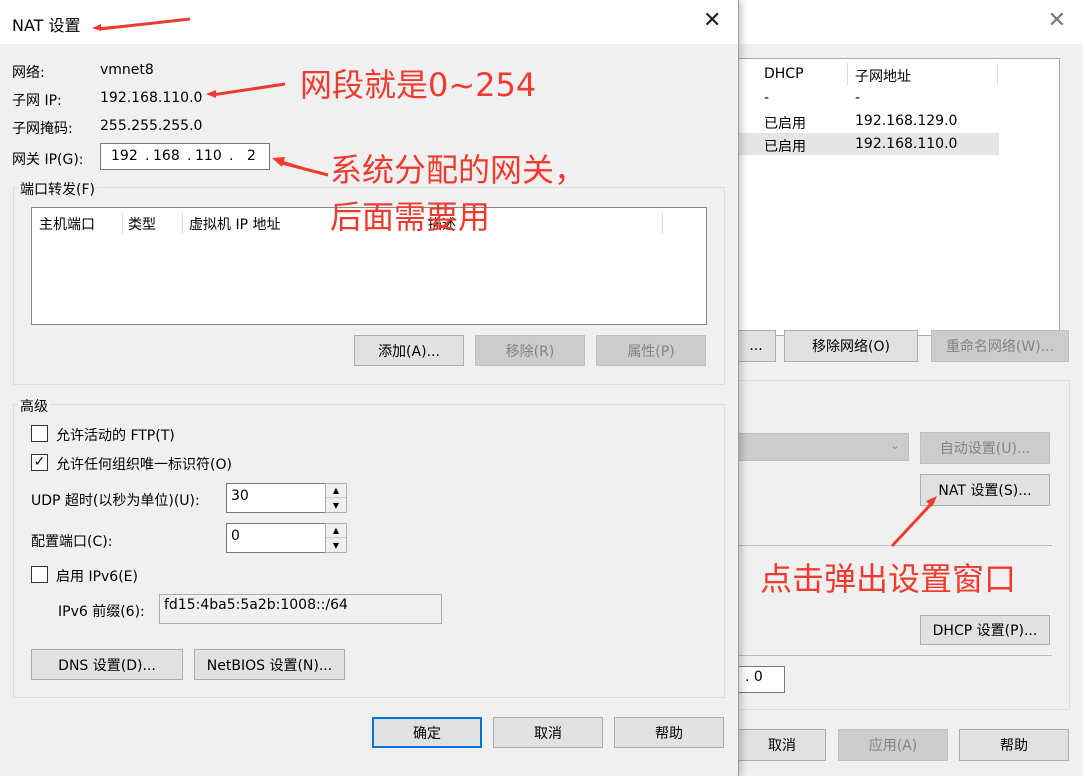 The width and height of the screenshot is (1083, 776). I want to click on annotation-subnet-note: 网段就是0~254, so click(418, 85).